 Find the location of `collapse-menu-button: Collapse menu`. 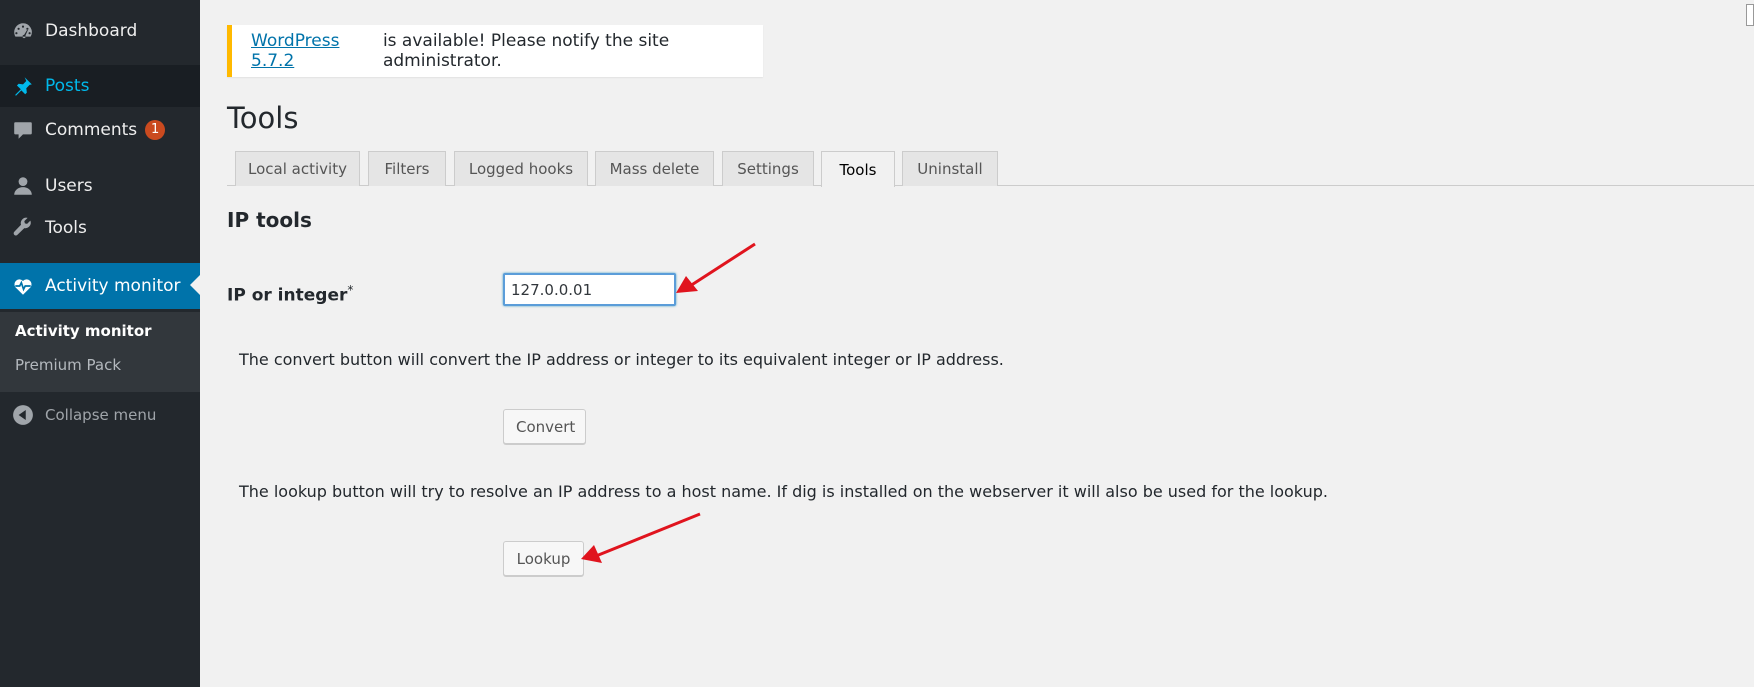

collapse-menu-button: Collapse menu is located at coordinates (100, 415).